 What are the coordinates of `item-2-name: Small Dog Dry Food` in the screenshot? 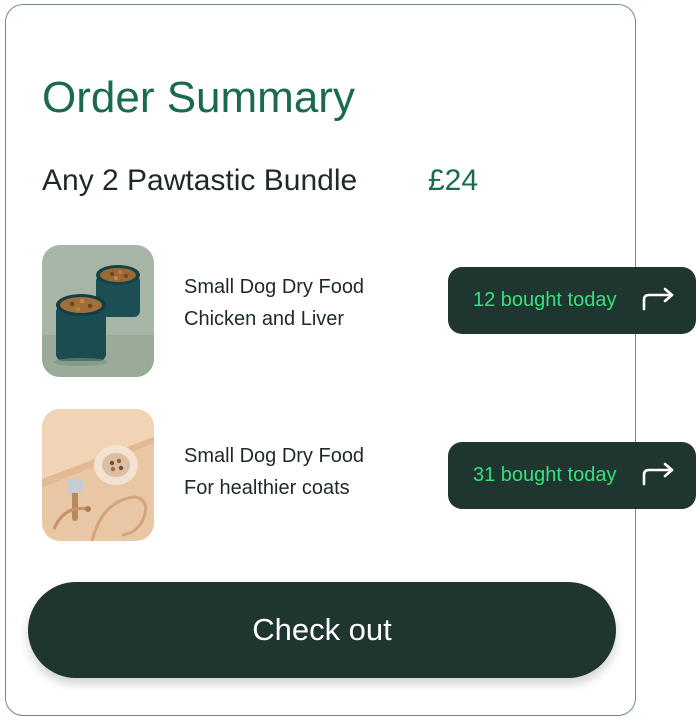 It's located at (274, 456).